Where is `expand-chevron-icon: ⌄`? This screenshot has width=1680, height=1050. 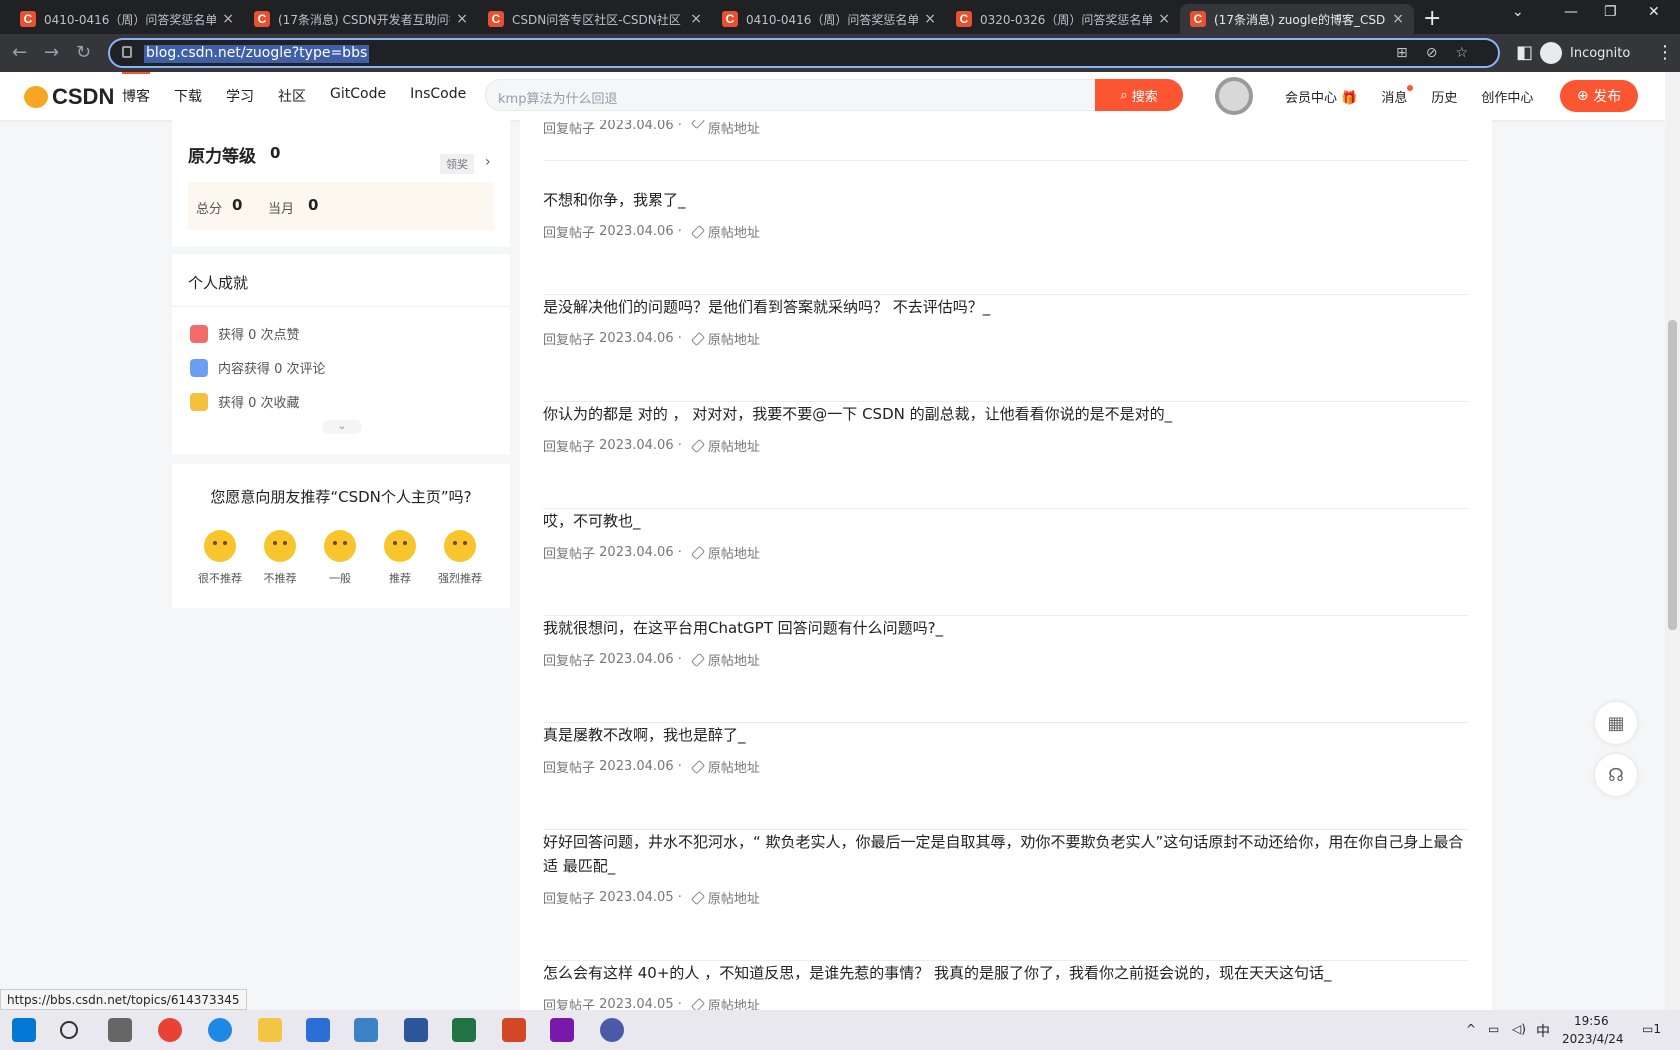
expand-chevron-icon: ⌄ is located at coordinates (342, 427).